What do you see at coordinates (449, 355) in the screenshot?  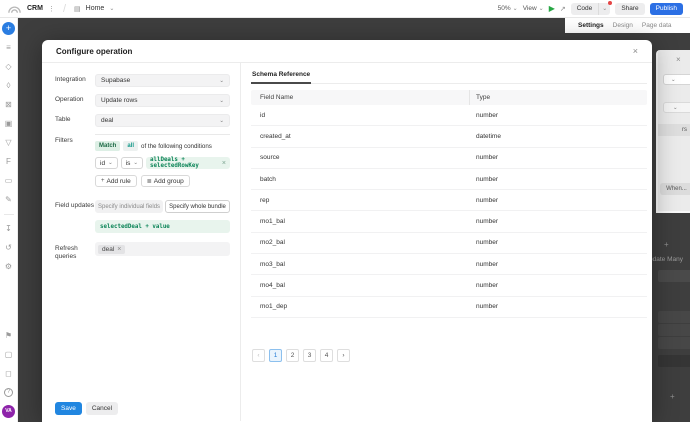 I see `pagination: ‹ 1 2 3 4 ›` at bounding box center [449, 355].